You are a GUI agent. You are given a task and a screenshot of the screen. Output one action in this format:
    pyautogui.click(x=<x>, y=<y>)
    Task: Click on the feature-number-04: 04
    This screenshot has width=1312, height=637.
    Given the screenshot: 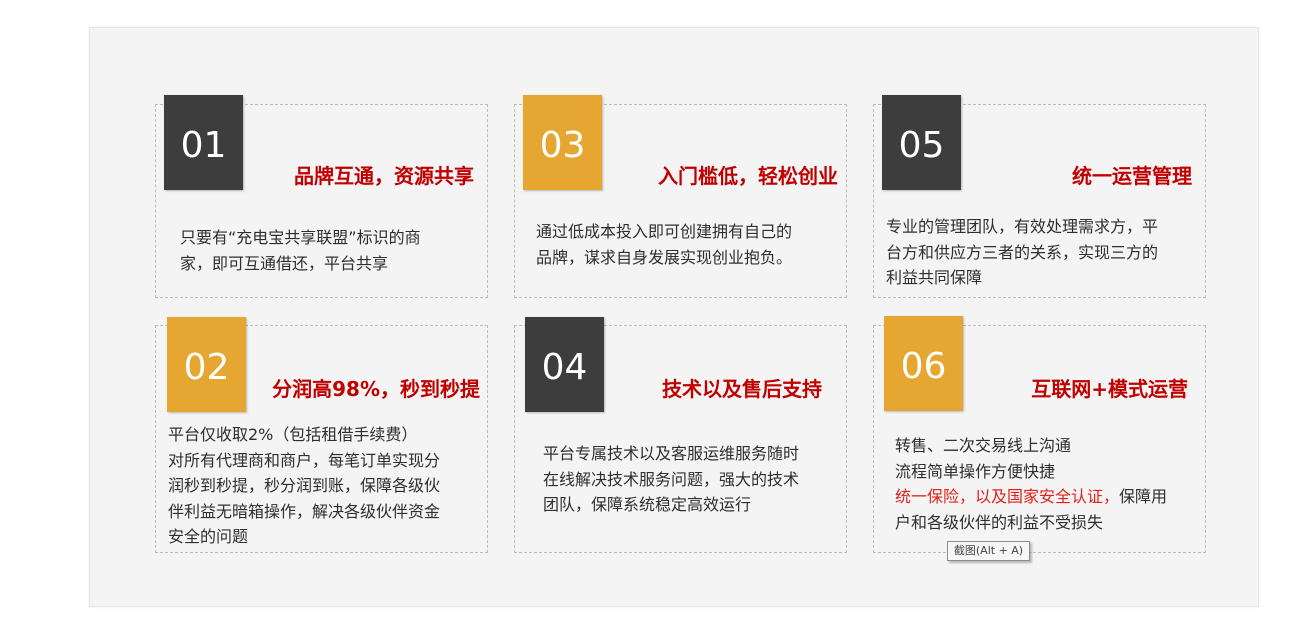 What is the action you would take?
    pyautogui.click(x=564, y=364)
    